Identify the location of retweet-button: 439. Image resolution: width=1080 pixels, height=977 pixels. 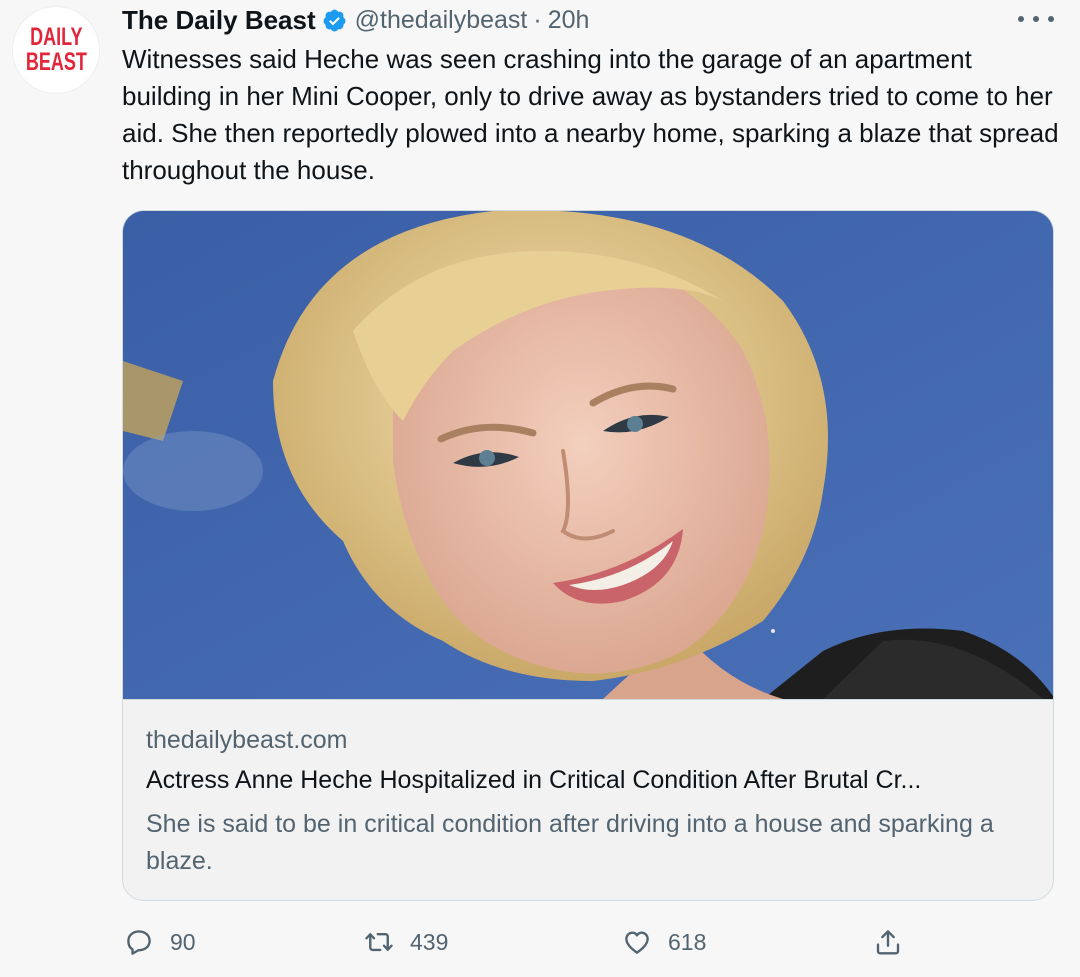
(406, 942).